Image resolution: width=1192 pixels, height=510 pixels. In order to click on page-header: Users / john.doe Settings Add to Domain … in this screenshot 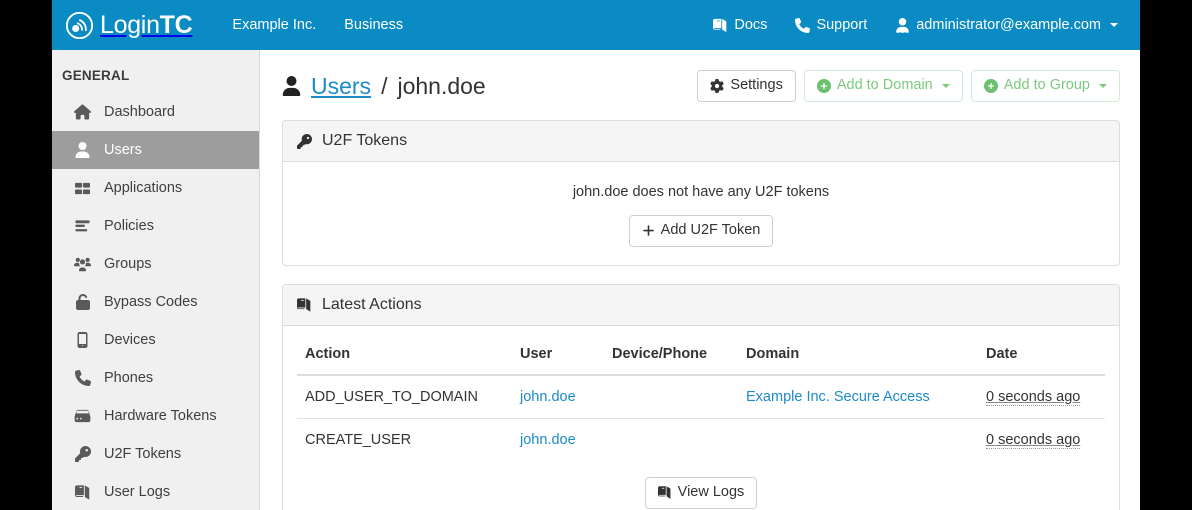, I will do `click(701, 86)`.